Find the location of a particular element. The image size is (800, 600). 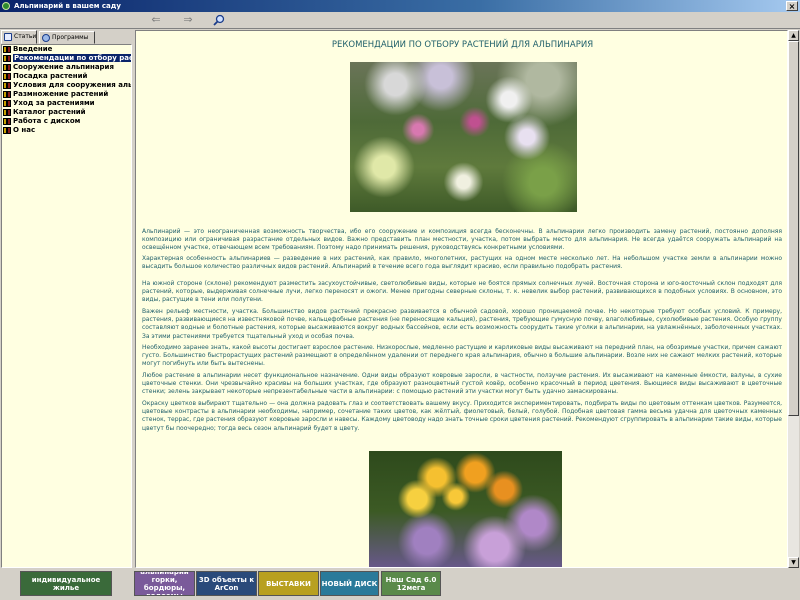

banner-link: 3D объекты к ArCon is located at coordinates (226, 583).